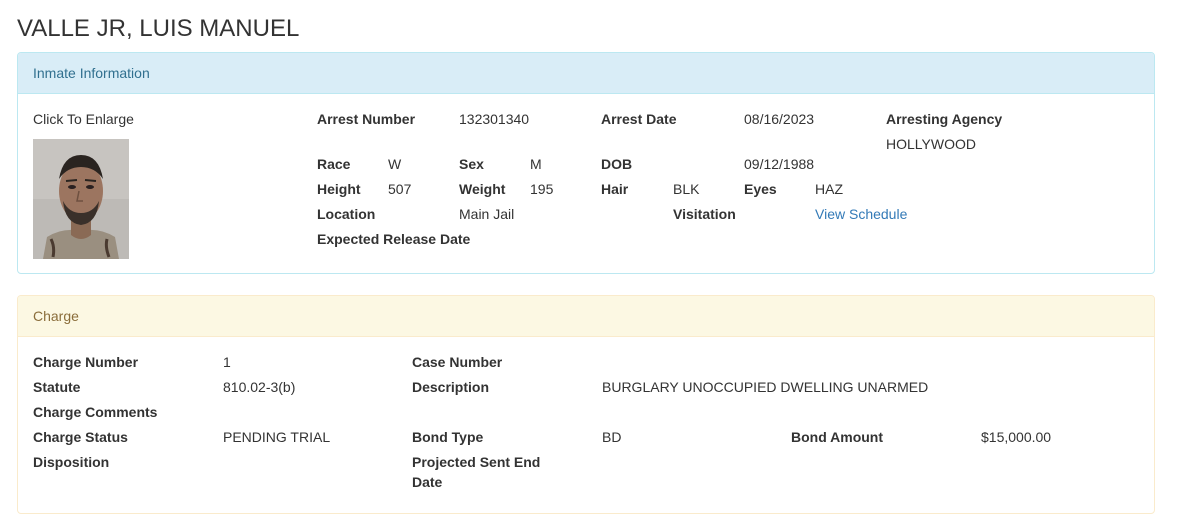  I want to click on expected-release-label: Expected Release Date, so click(394, 239).